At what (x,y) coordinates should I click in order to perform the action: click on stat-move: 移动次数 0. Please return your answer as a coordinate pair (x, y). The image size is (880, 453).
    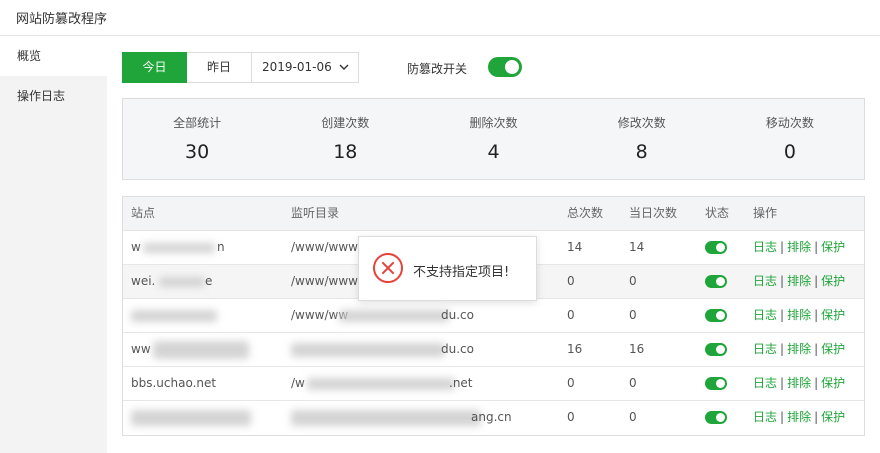
    Looking at the image, I should click on (790, 139).